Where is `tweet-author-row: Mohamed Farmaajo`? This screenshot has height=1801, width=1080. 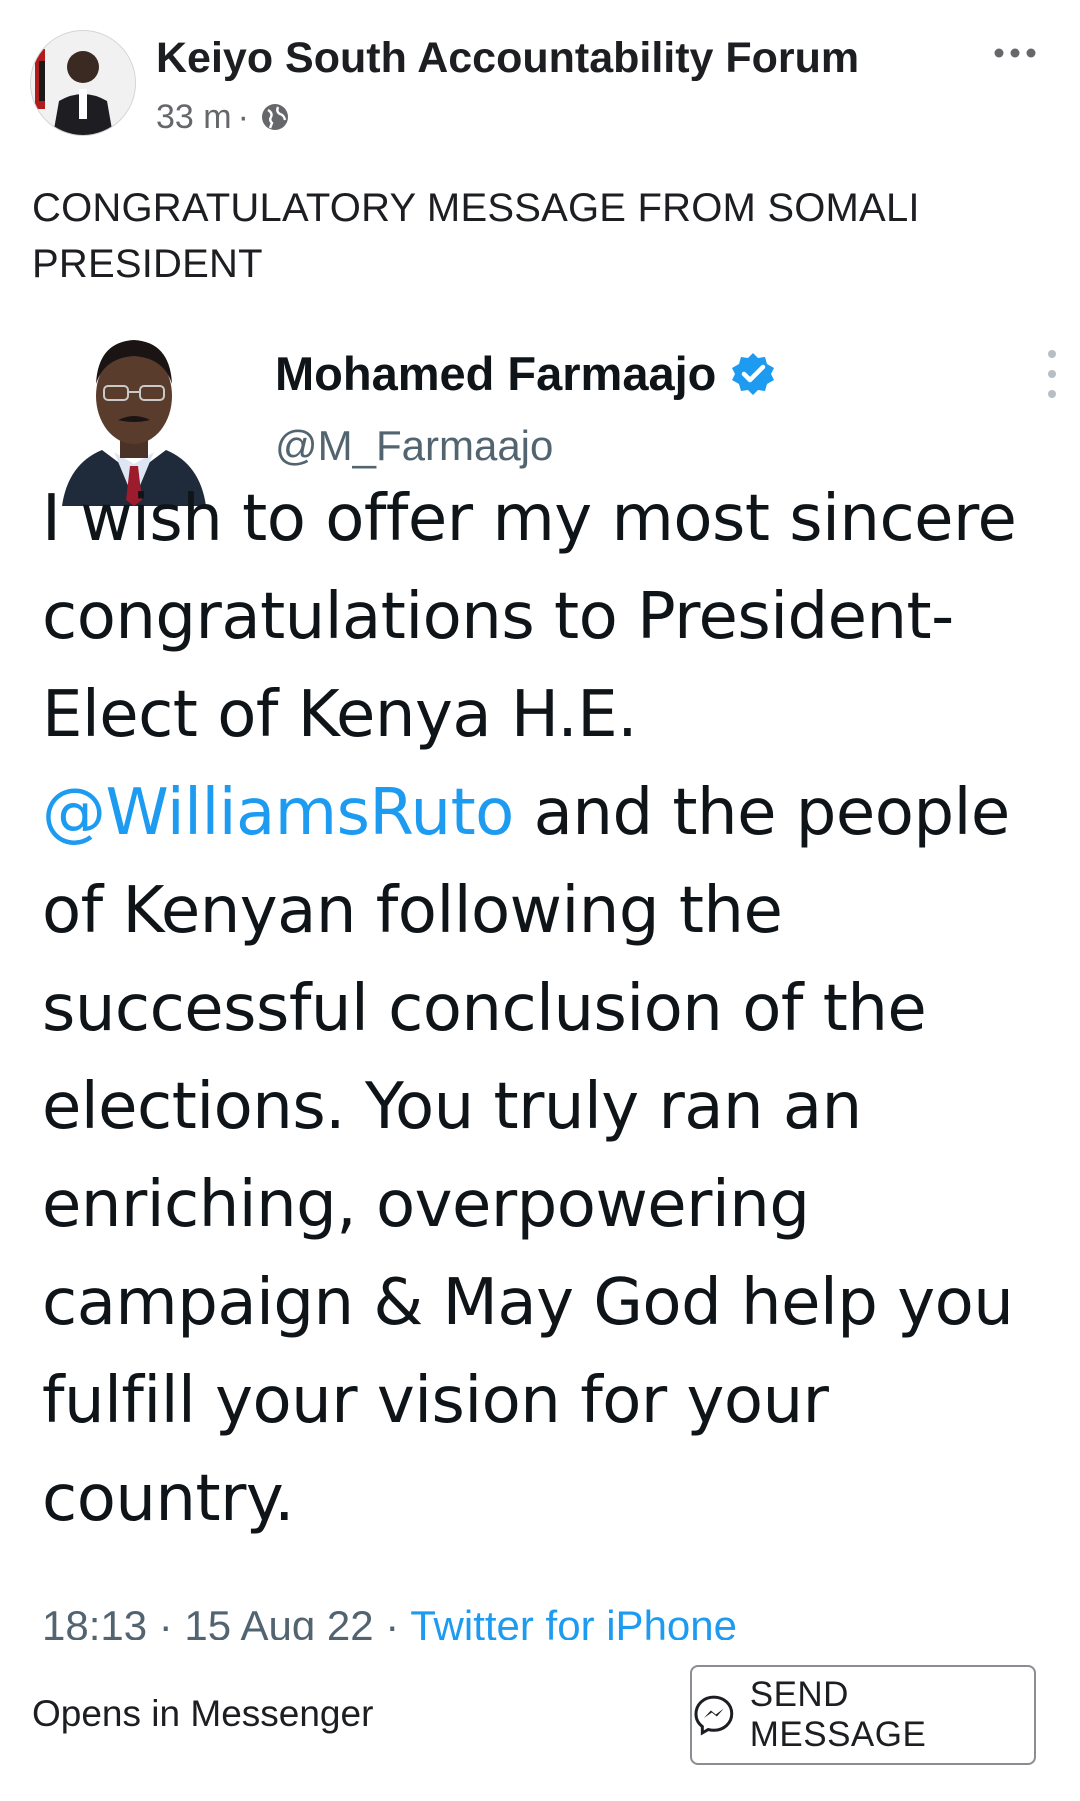
tweet-author-row: Mohamed Farmaajo is located at coordinates (525, 373).